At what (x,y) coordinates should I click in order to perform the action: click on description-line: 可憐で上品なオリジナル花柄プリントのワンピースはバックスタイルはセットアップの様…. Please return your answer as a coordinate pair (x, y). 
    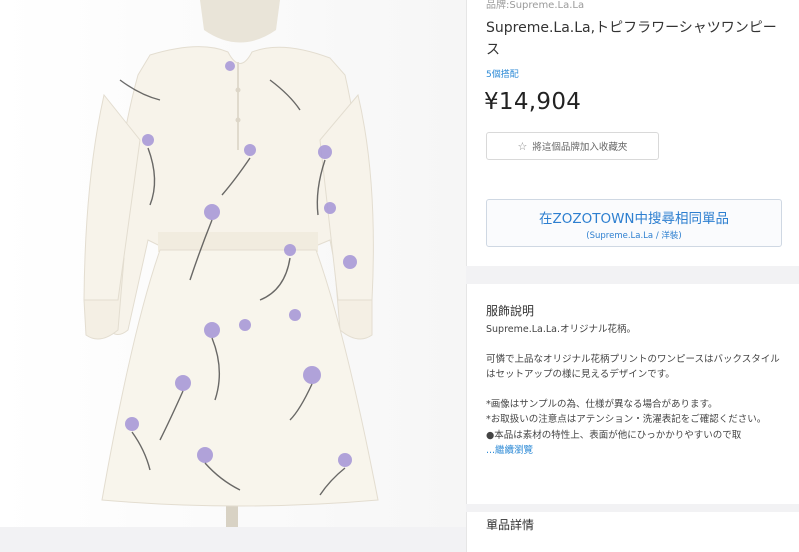
    Looking at the image, I should click on (633, 367).